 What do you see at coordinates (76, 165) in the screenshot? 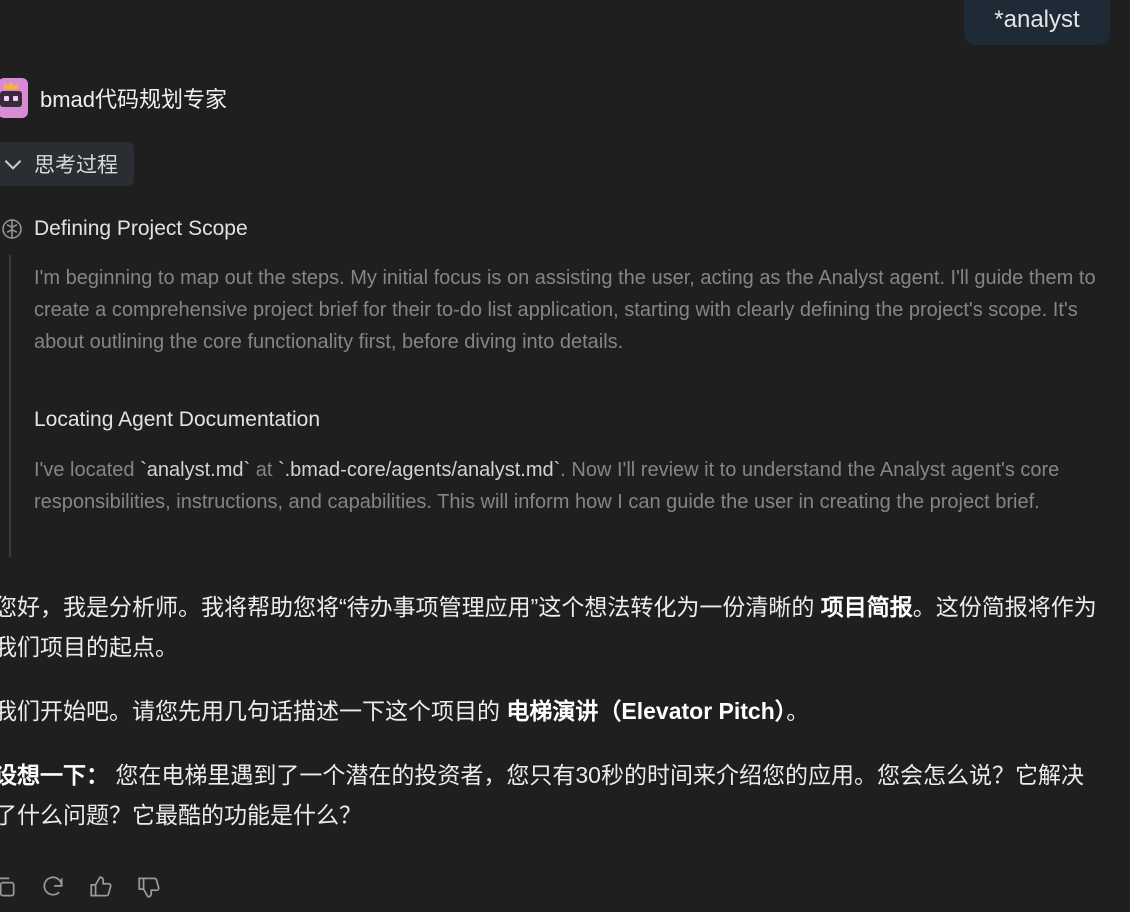
I see `thinking-toggle-label: 思考过程` at bounding box center [76, 165].